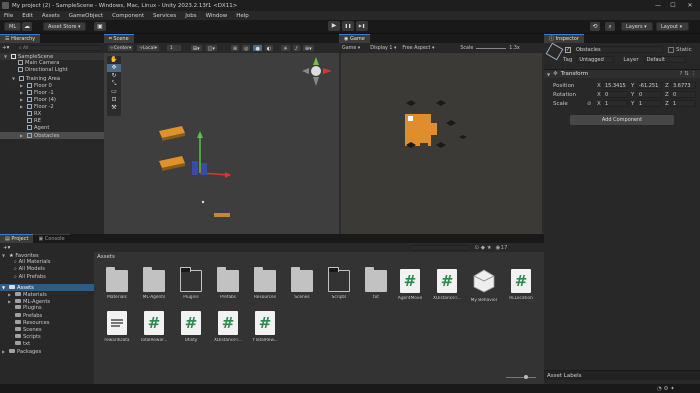 The image size is (700, 393). I want to click on favorite-all-materials: ⌕ All Materials, so click(47, 262).